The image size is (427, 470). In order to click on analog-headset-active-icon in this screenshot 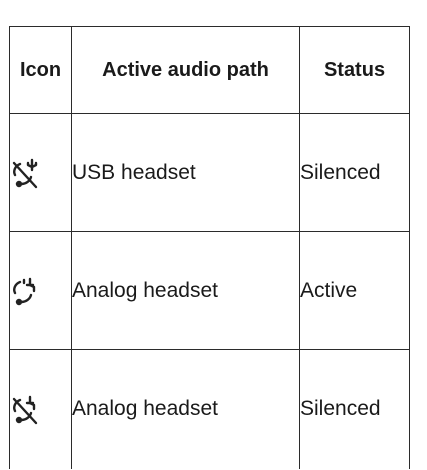, I will do `click(25, 291)`.